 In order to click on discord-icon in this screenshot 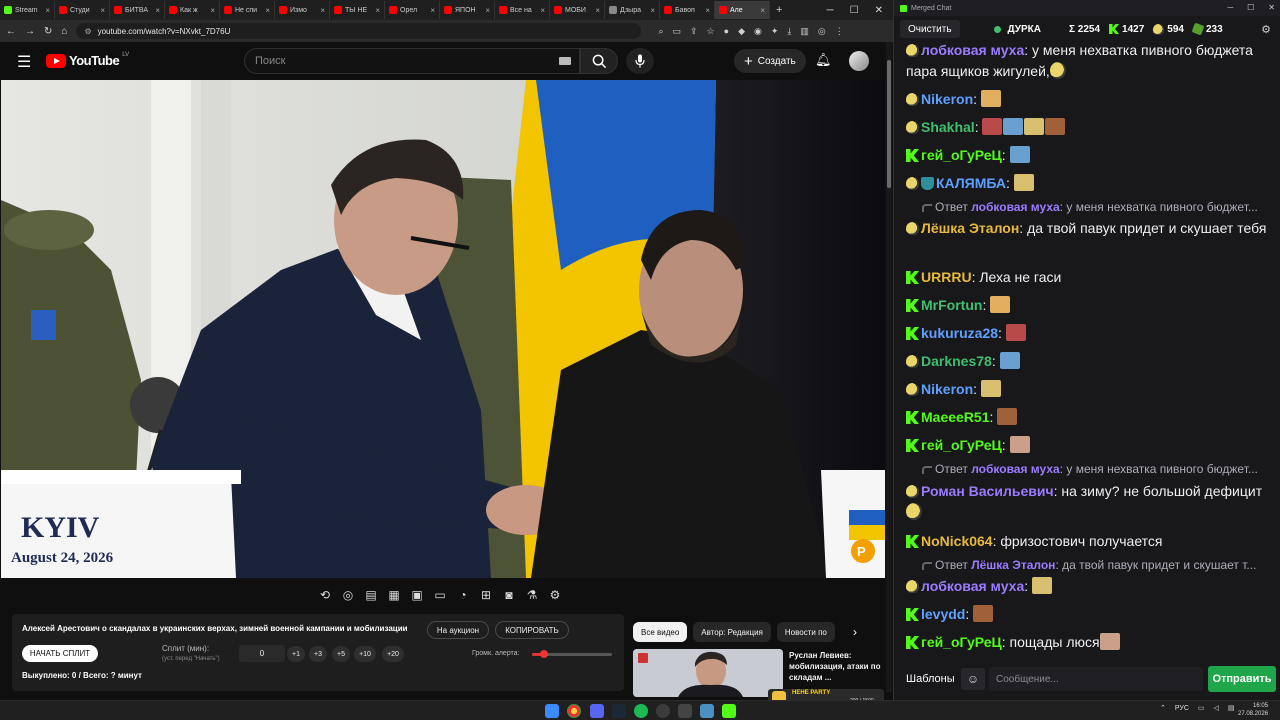, I will do `click(597, 711)`.